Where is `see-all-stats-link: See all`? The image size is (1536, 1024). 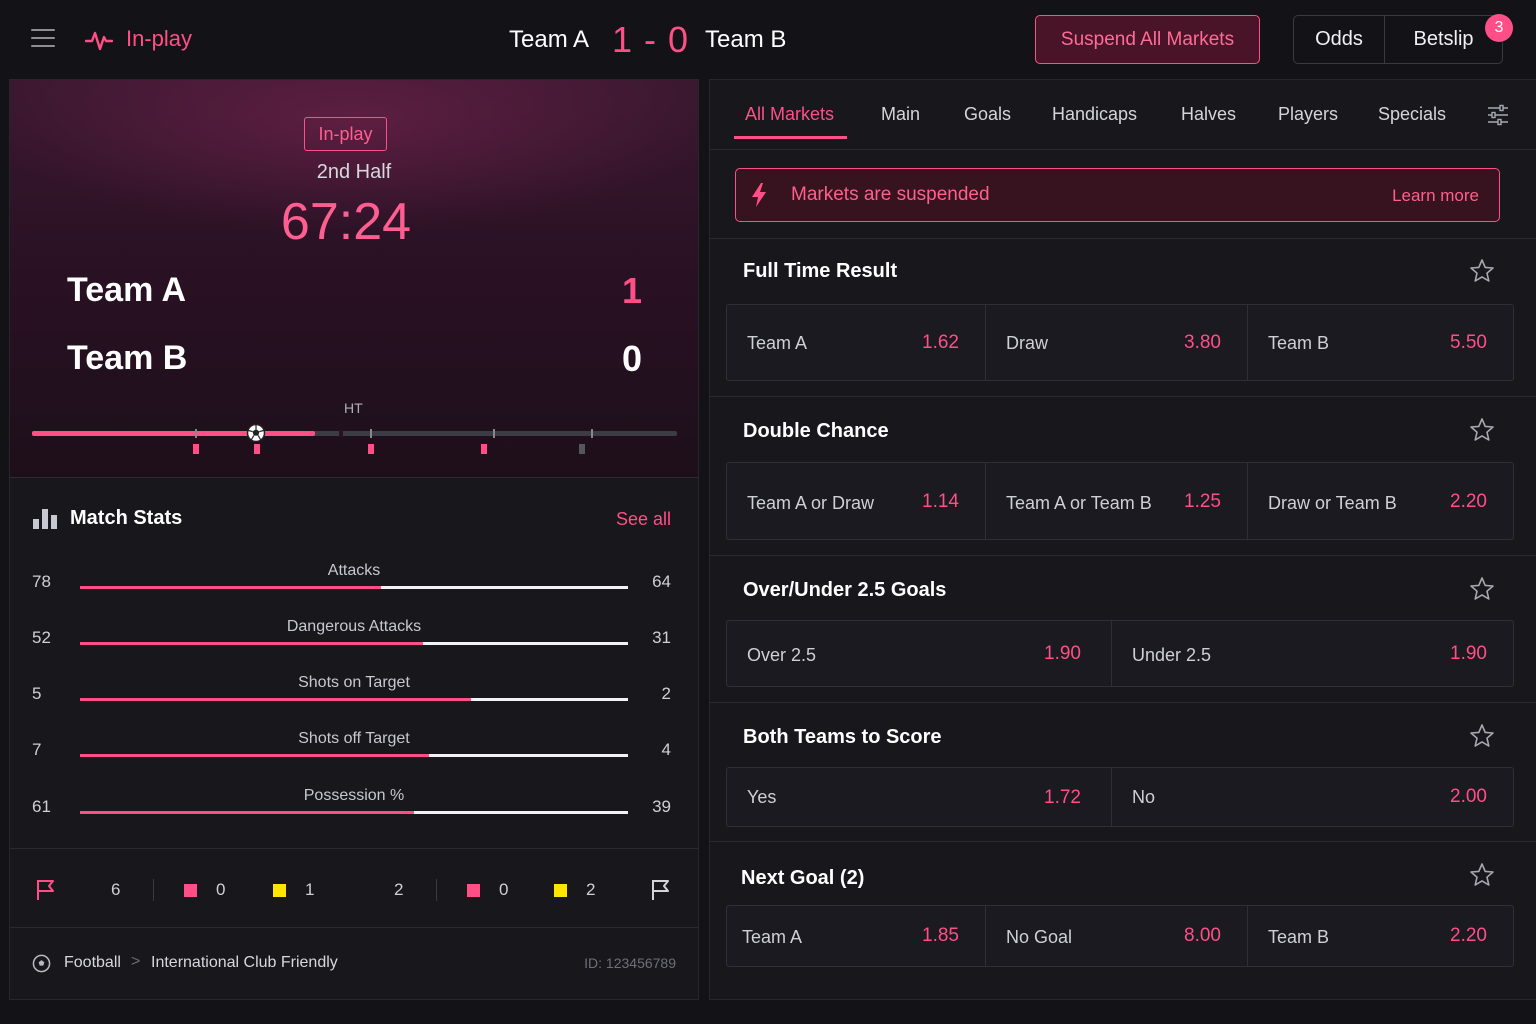 see-all-stats-link: See all is located at coordinates (643, 519).